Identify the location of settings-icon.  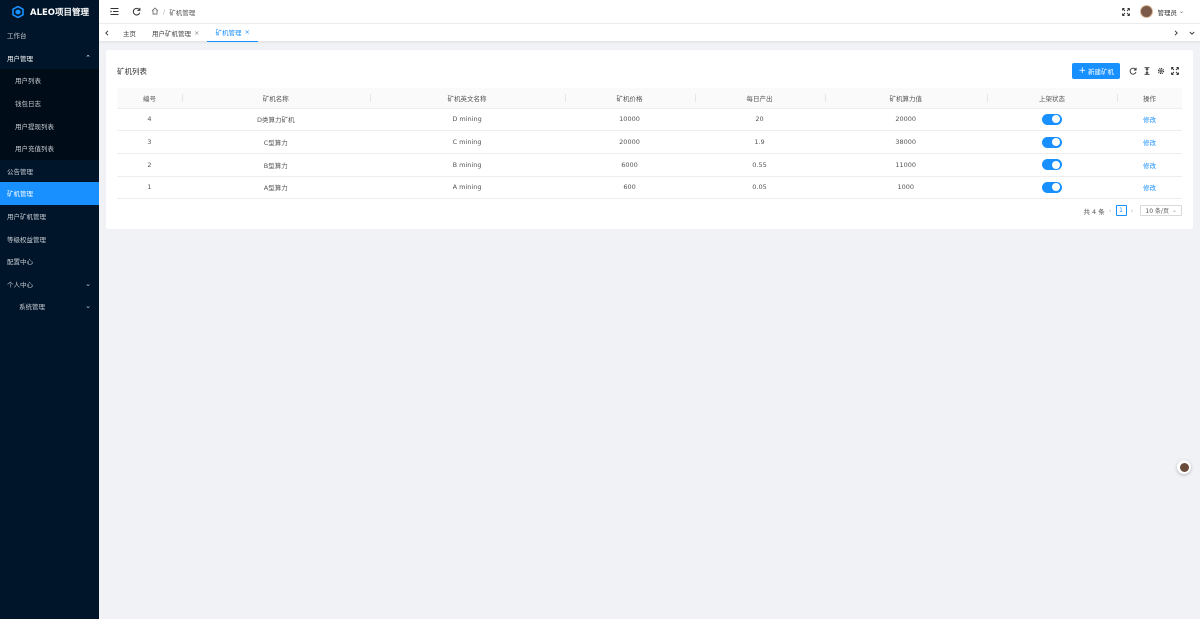
(1161, 71).